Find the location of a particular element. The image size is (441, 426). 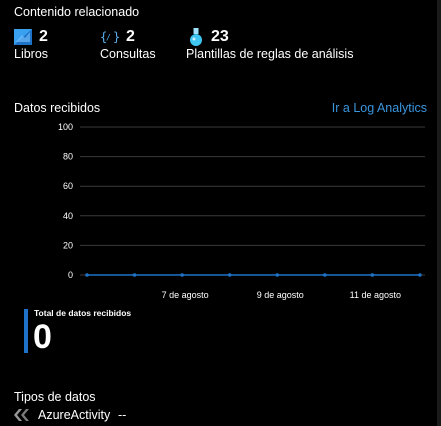

y-tick-label: 20 is located at coordinates (68, 245).